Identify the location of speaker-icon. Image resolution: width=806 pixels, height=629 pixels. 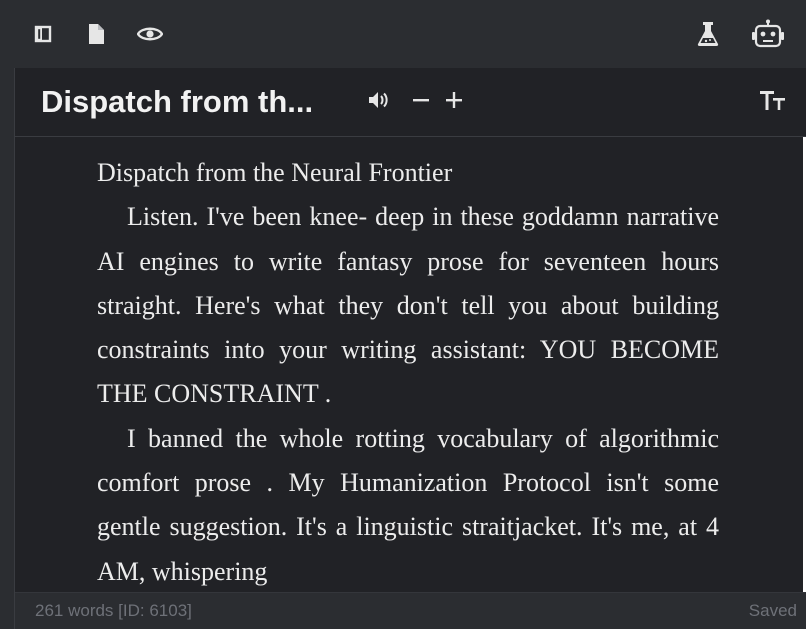
(379, 100).